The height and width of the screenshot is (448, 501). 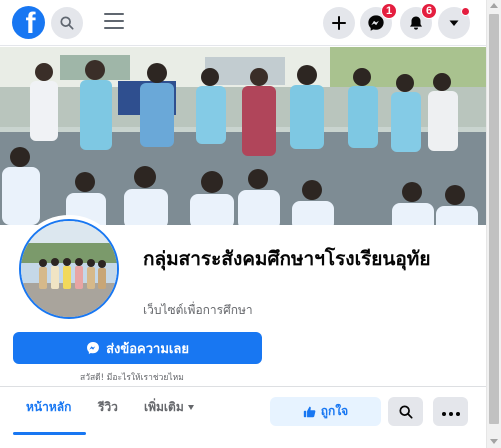 What do you see at coordinates (494, 219) in the screenshot?
I see `scroll-thumb` at bounding box center [494, 219].